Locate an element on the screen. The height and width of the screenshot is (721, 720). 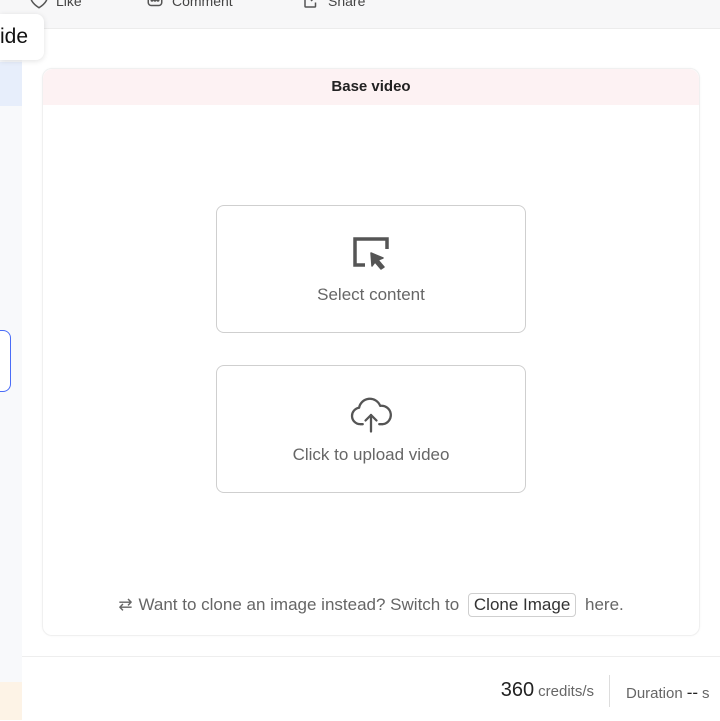
side-panel-footer-item is located at coordinates (11, 701).